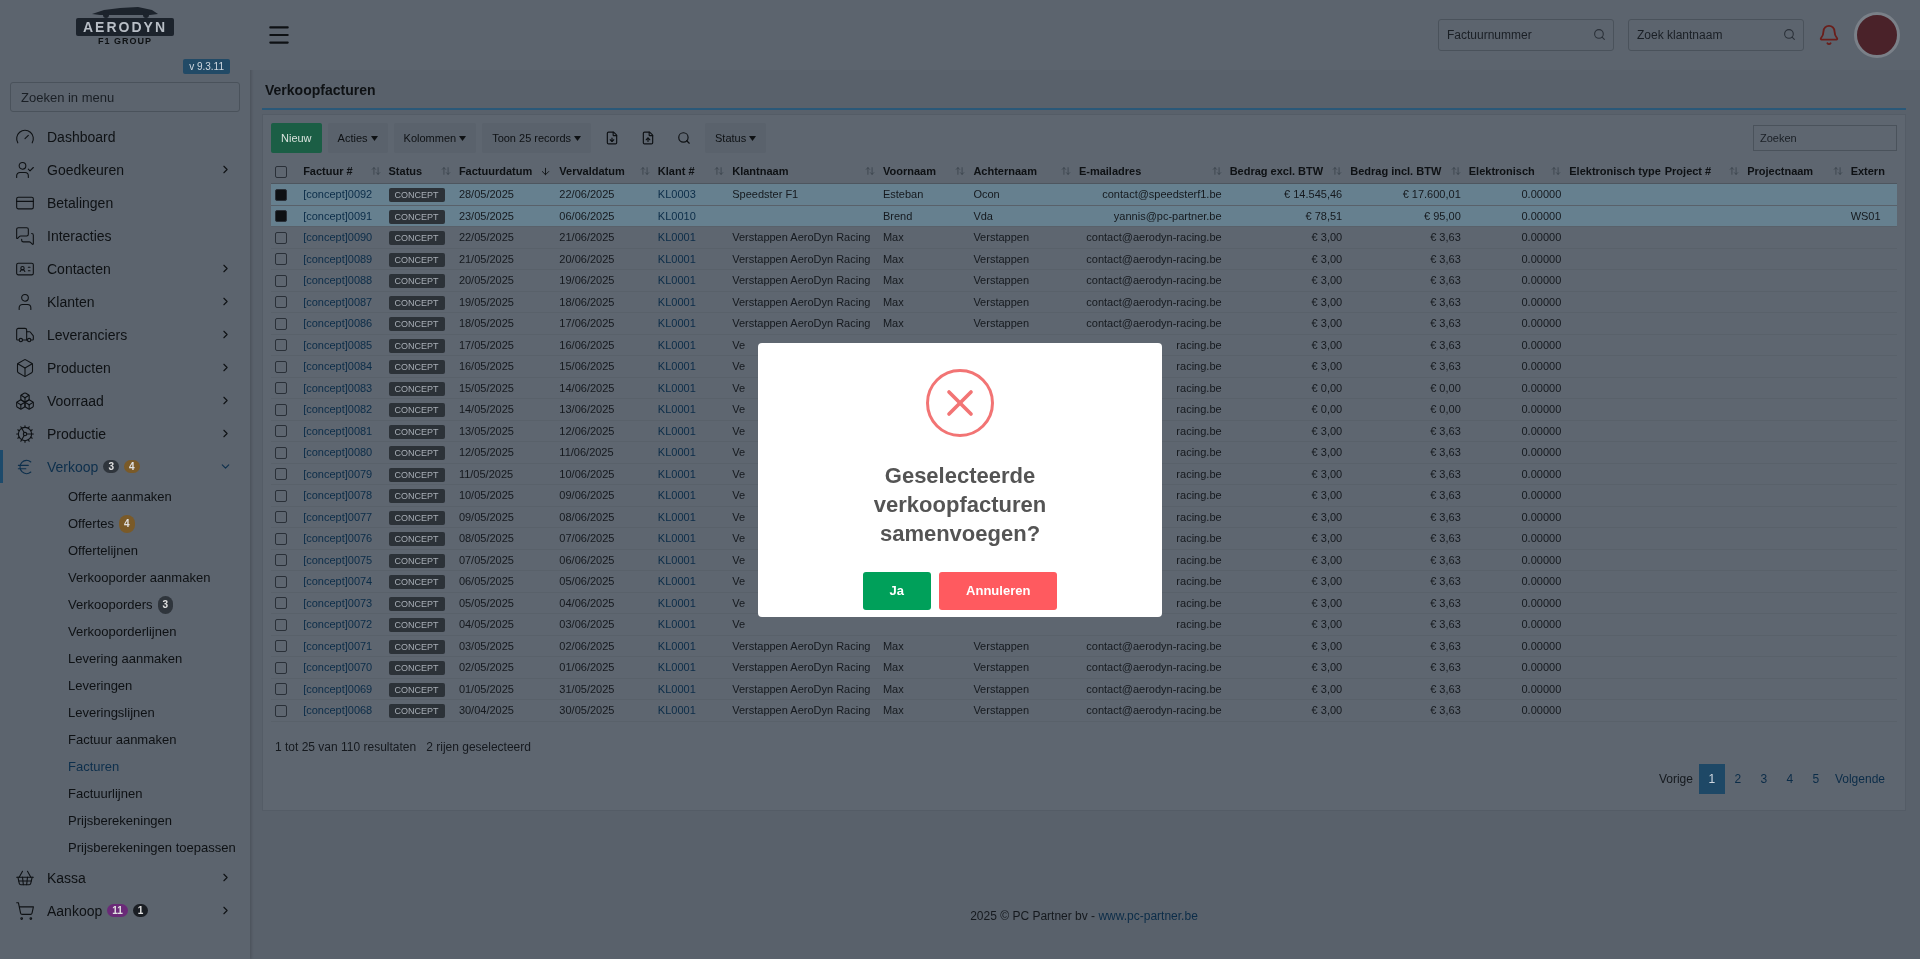 Image resolution: width=1920 pixels, height=959 pixels. What do you see at coordinates (338, 602) in the screenshot?
I see `table-link: [concept]0073` at bounding box center [338, 602].